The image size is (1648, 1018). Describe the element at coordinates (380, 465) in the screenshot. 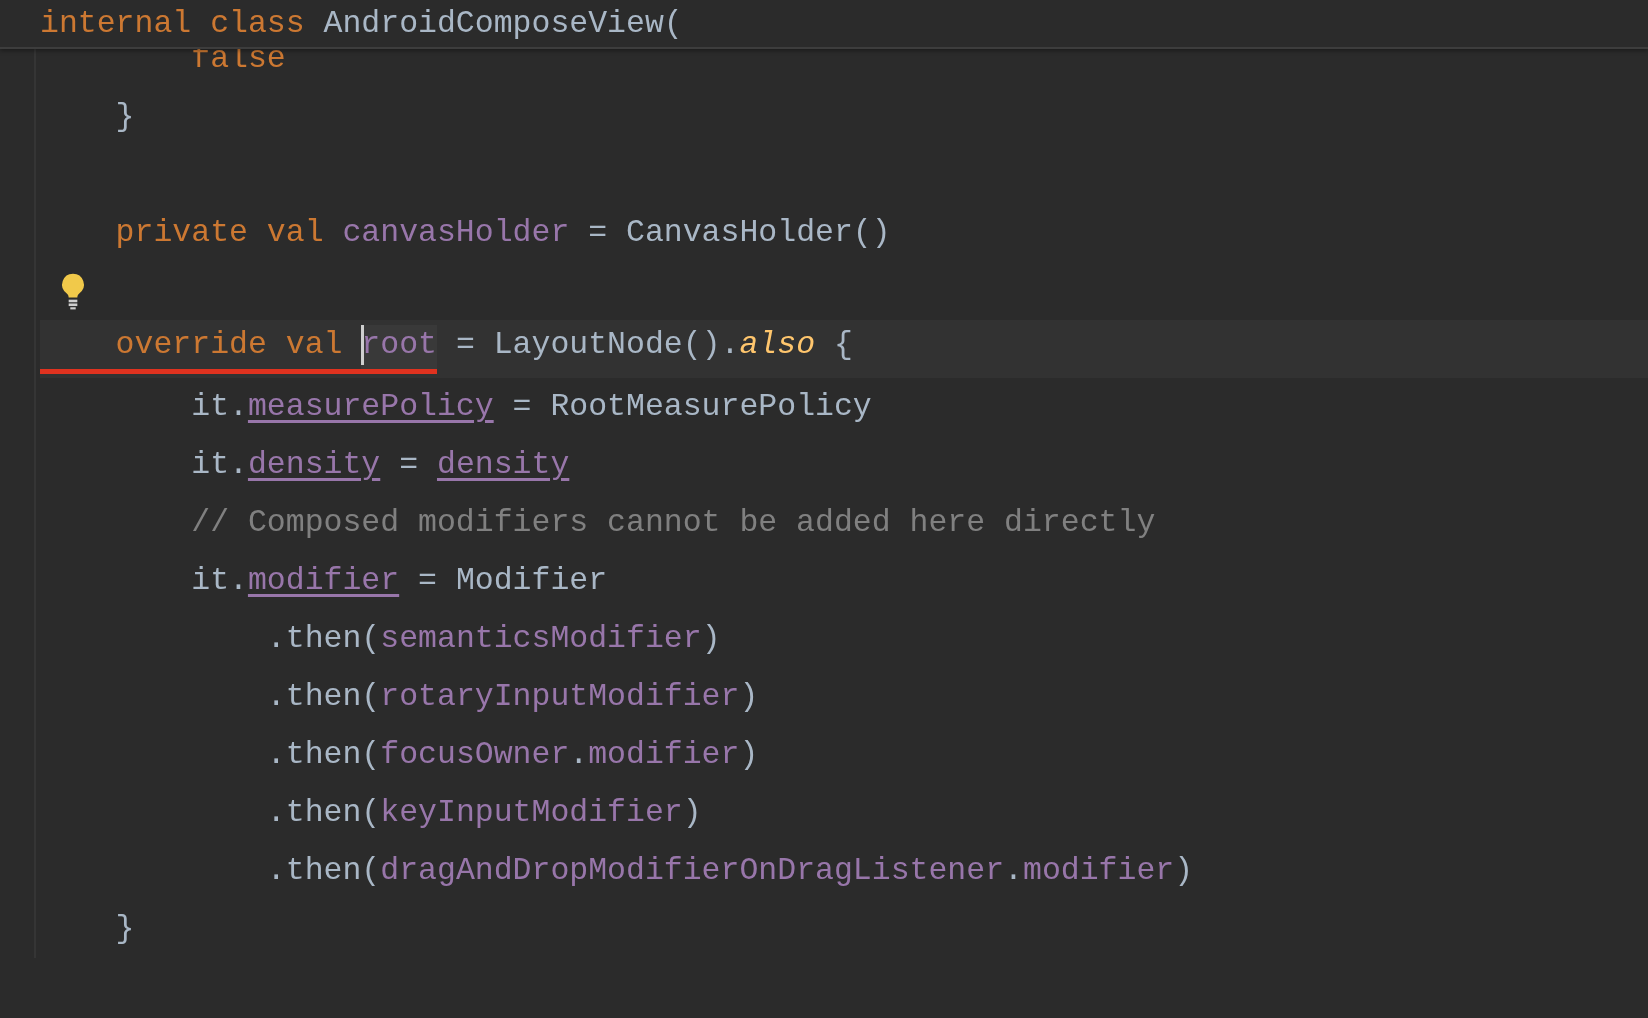

I see `code-line: it.density = density` at that location.